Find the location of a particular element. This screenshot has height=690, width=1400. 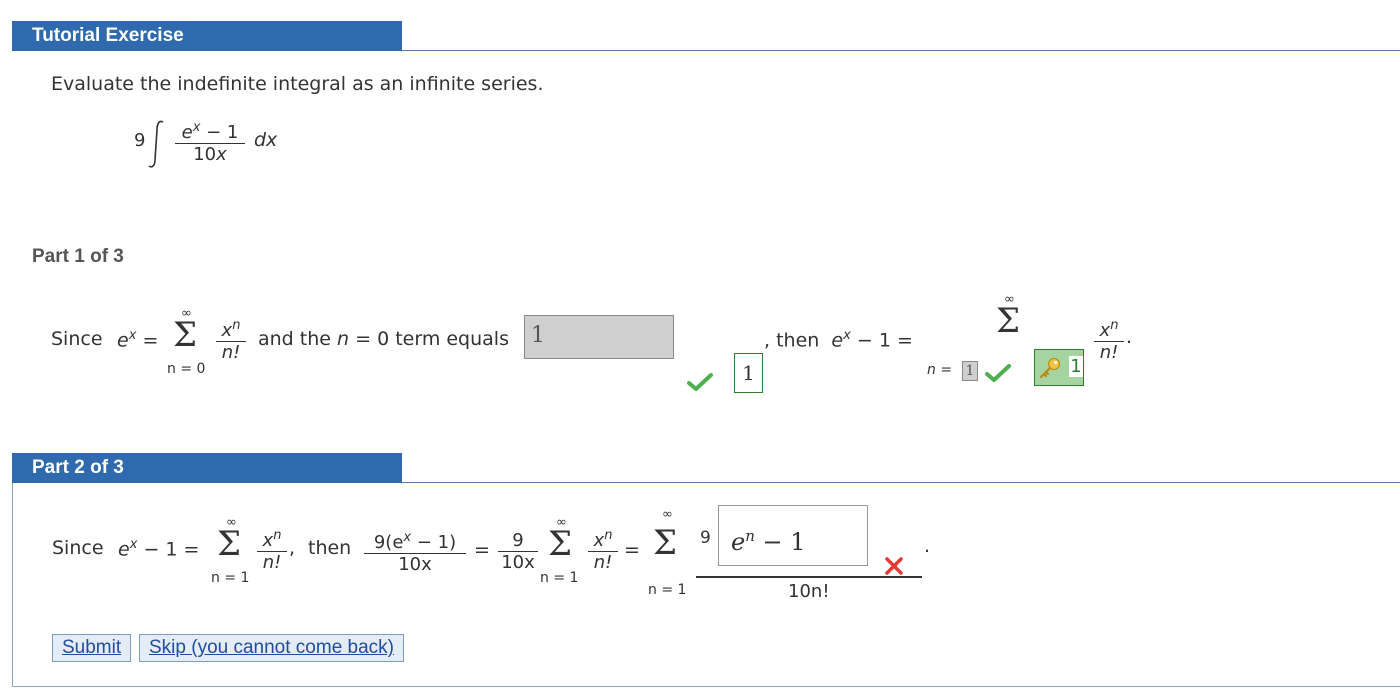

part2-comma: , is located at coordinates (292, 548).